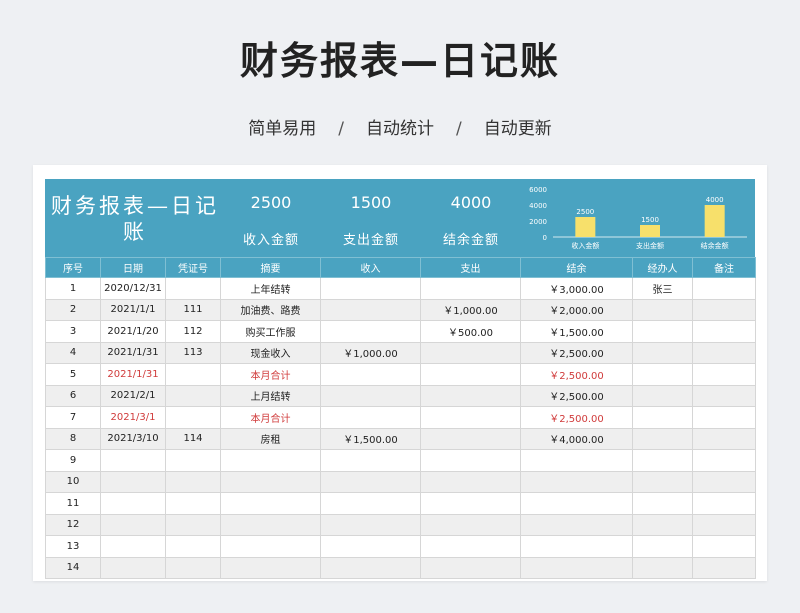 The width and height of the screenshot is (800, 613). What do you see at coordinates (270, 288) in the screenshot?
I see `table-cell: 上年结转` at bounding box center [270, 288].